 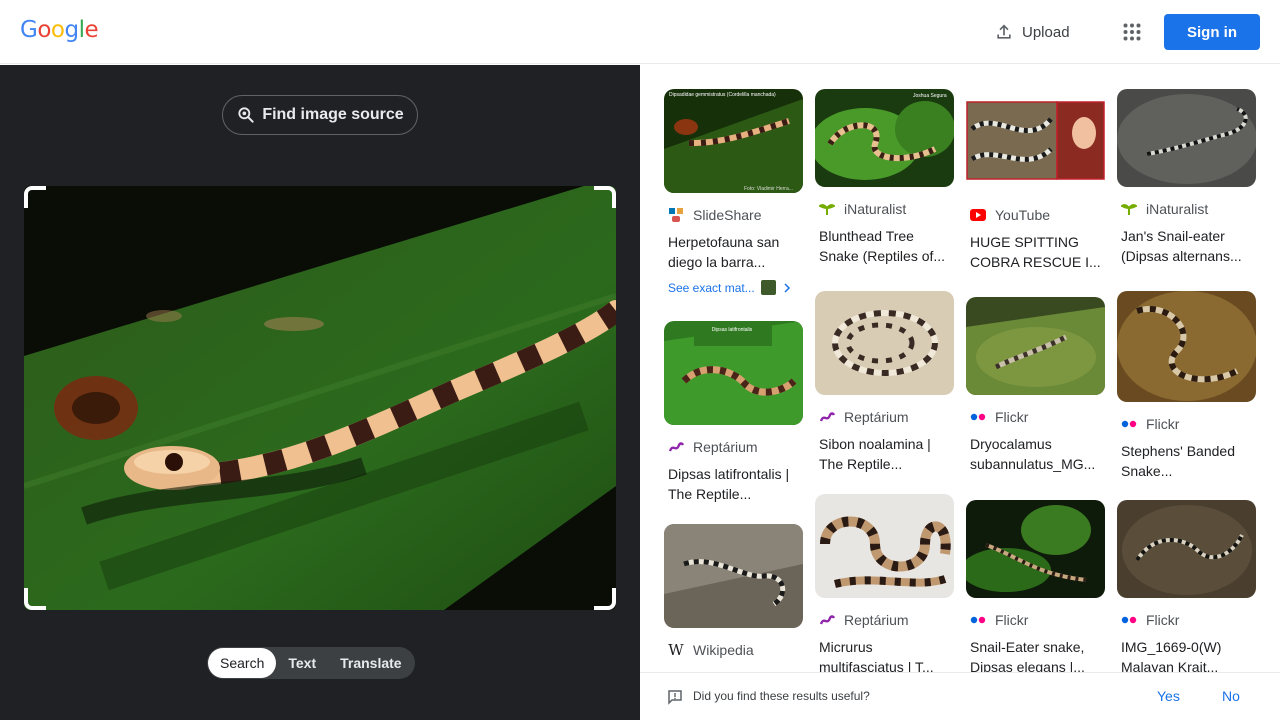 I want to click on upload-button: Upload, so click(x=1032, y=32).